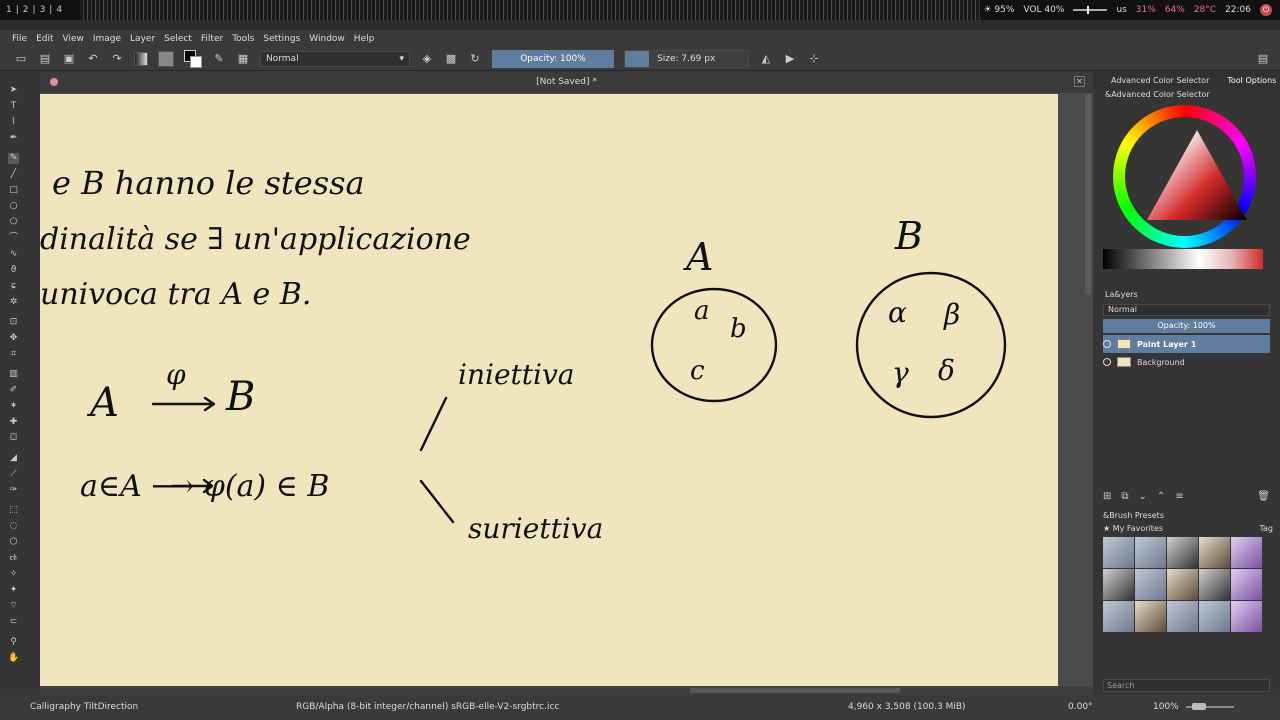 The height and width of the screenshot is (720, 1280). I want to click on multibrush-tool-icon: ✲, so click(13, 302).